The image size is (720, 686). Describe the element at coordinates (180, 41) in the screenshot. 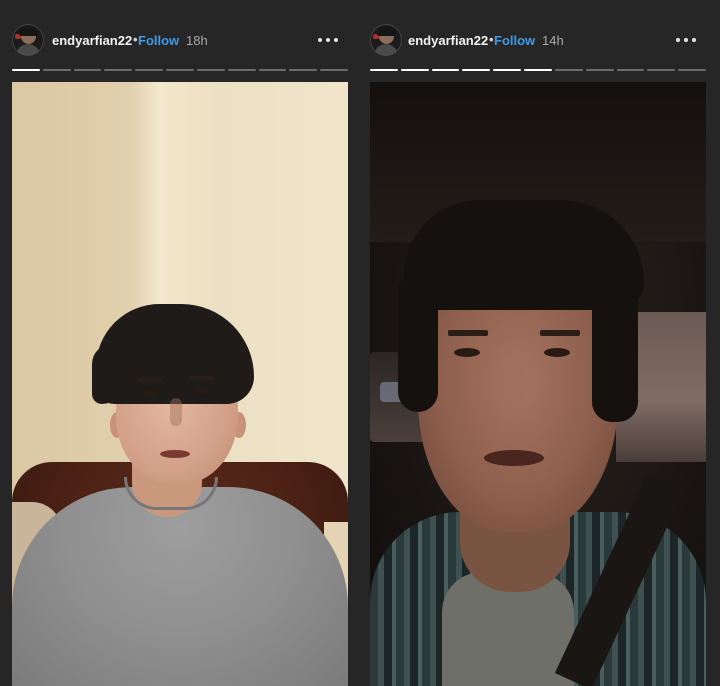

I see `story-header: endyarfian22 • Follow 18h` at that location.